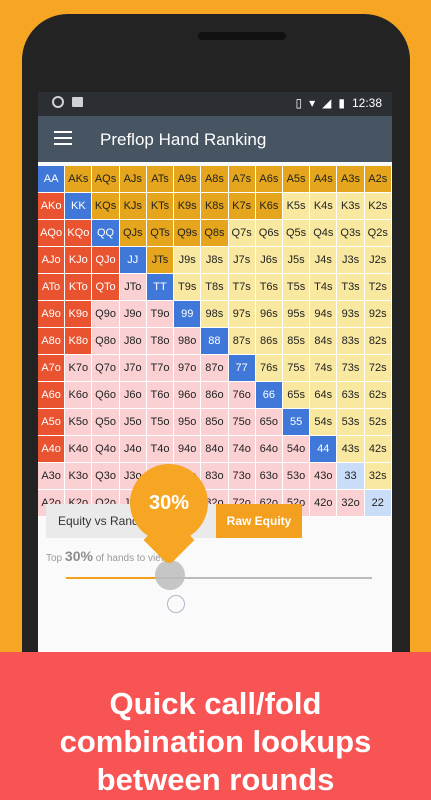 The image size is (431, 800). I want to click on hand-cell: 42s, so click(378, 449).